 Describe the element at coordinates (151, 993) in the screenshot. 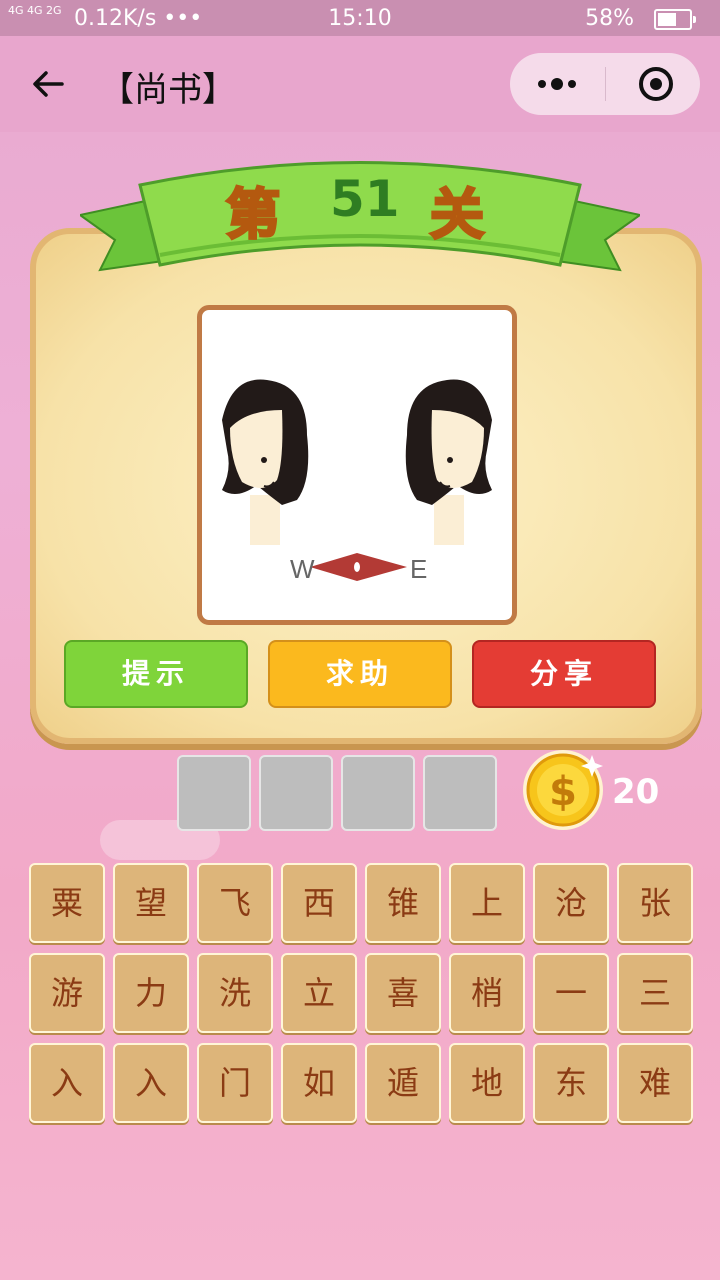

I see `char-tile: 力` at that location.